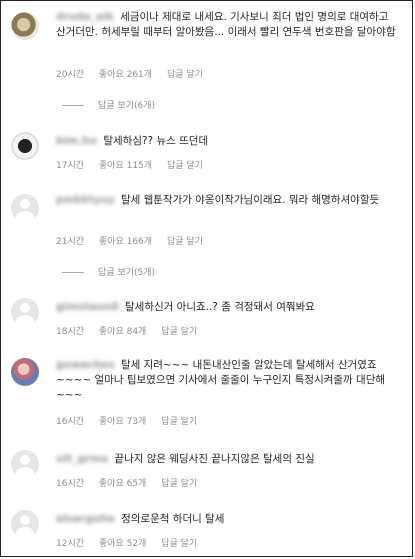  Describe the element at coordinates (70, 242) in the screenshot. I see `timestamp: 21시간` at that location.